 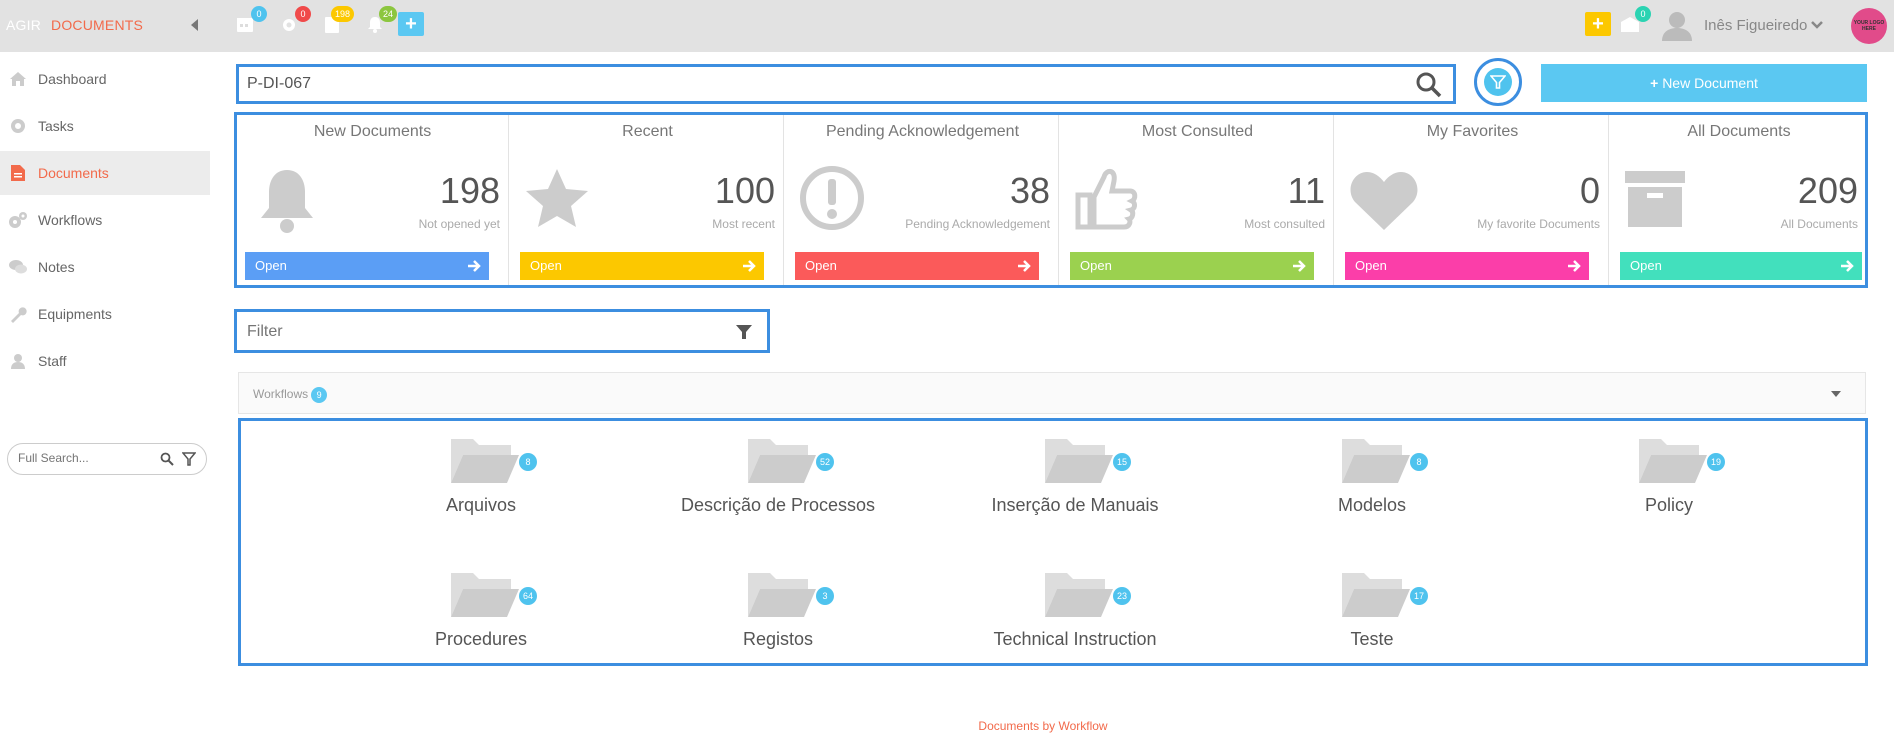 I want to click on messages-badge: 0, so click(x=1643, y=14).